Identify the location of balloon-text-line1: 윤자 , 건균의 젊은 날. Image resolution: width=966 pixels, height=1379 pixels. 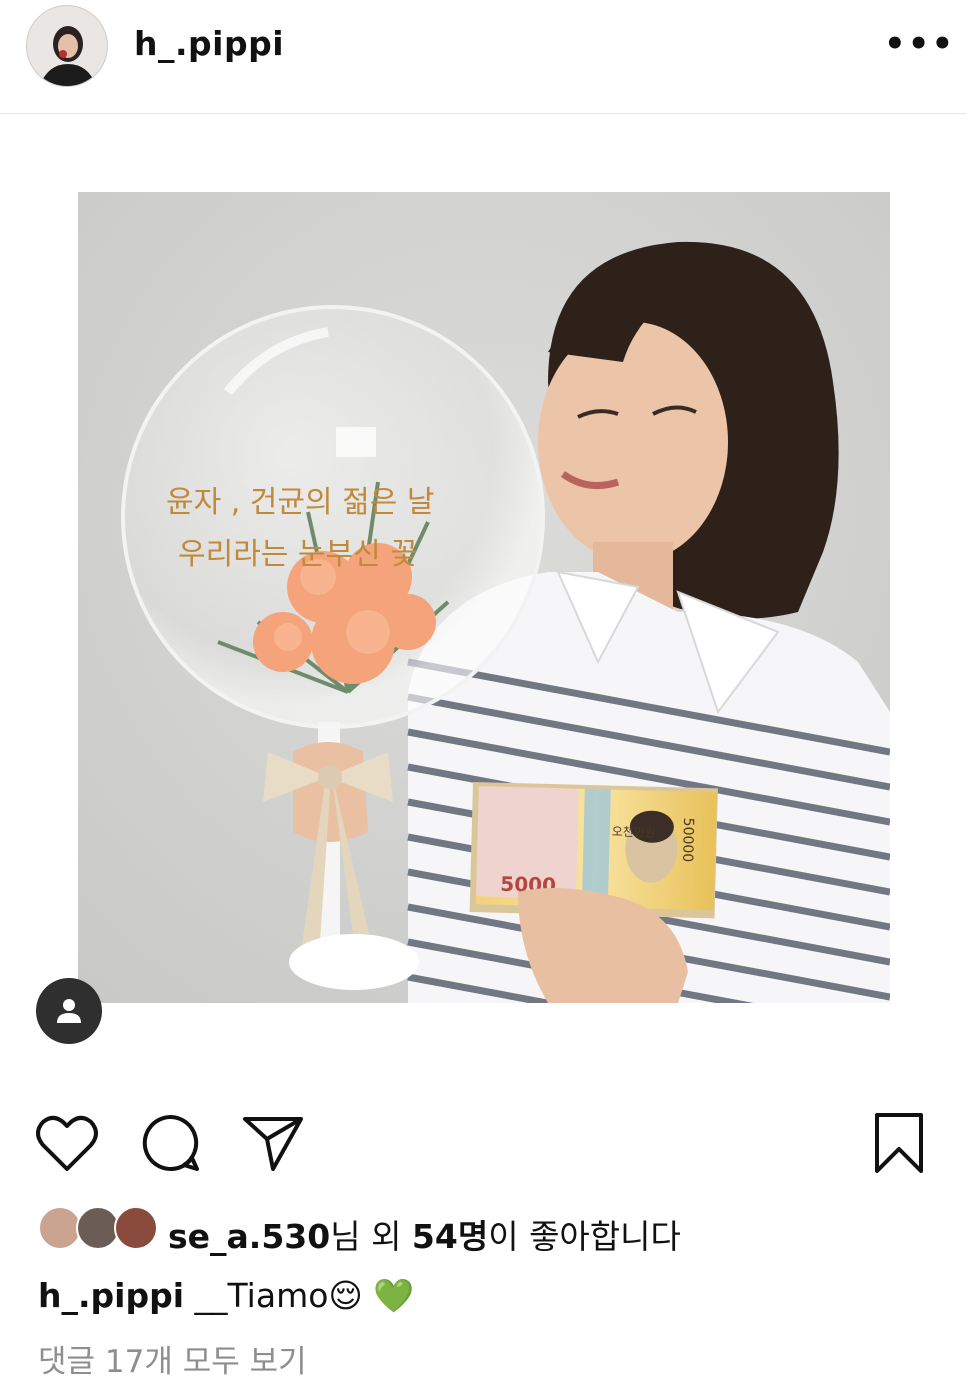
(300, 502).